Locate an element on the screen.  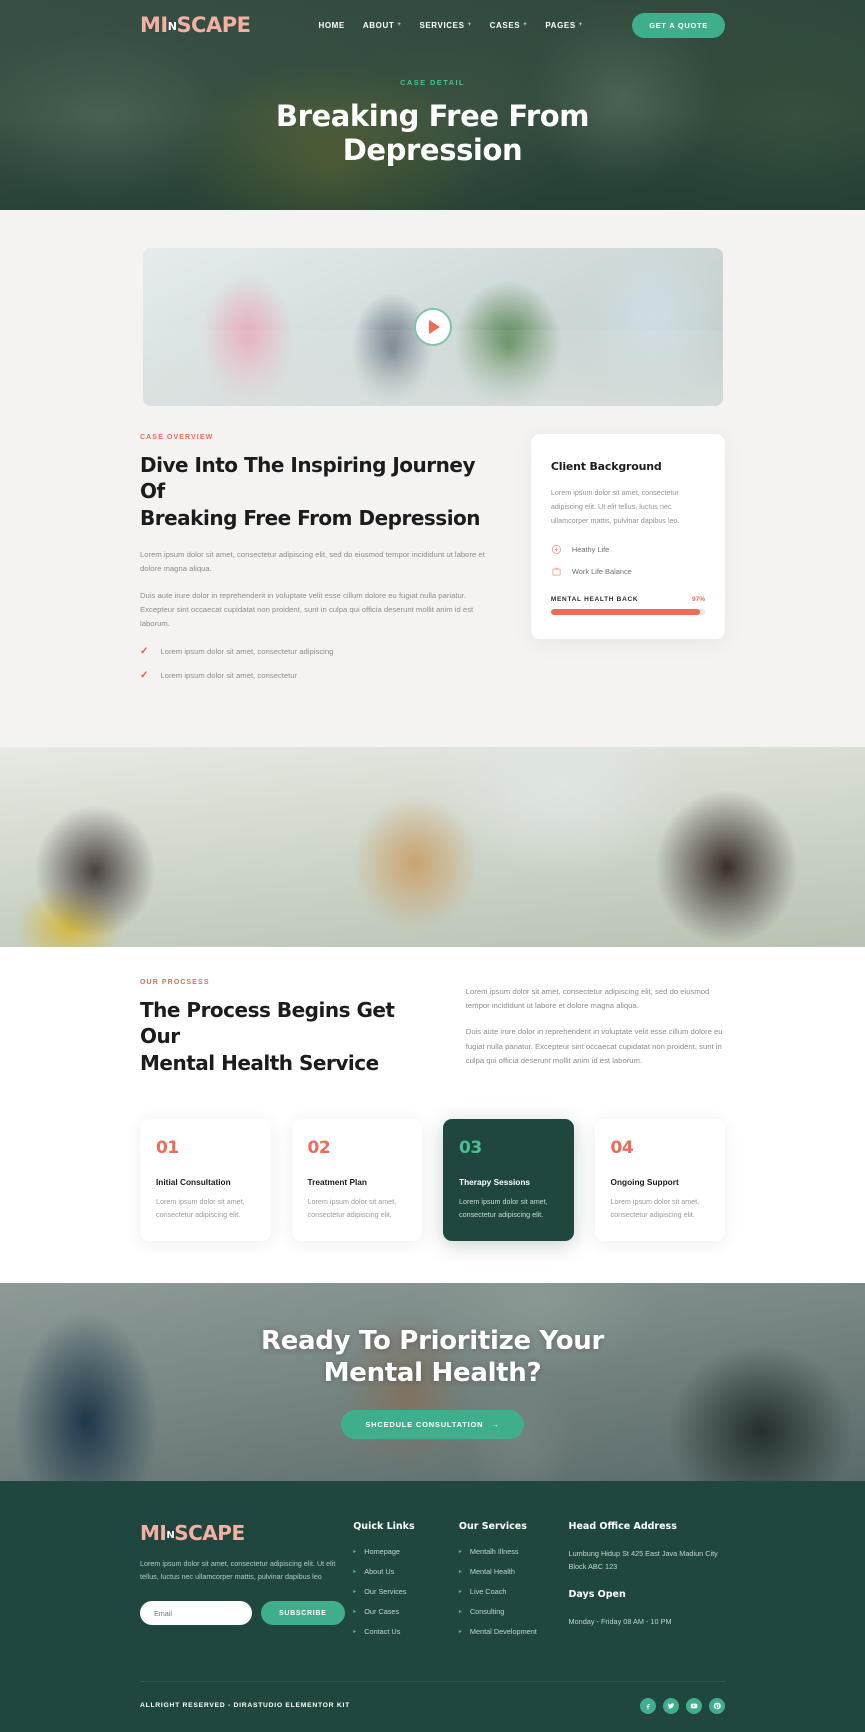
link-label: Consulting is located at coordinates (487, 1611).